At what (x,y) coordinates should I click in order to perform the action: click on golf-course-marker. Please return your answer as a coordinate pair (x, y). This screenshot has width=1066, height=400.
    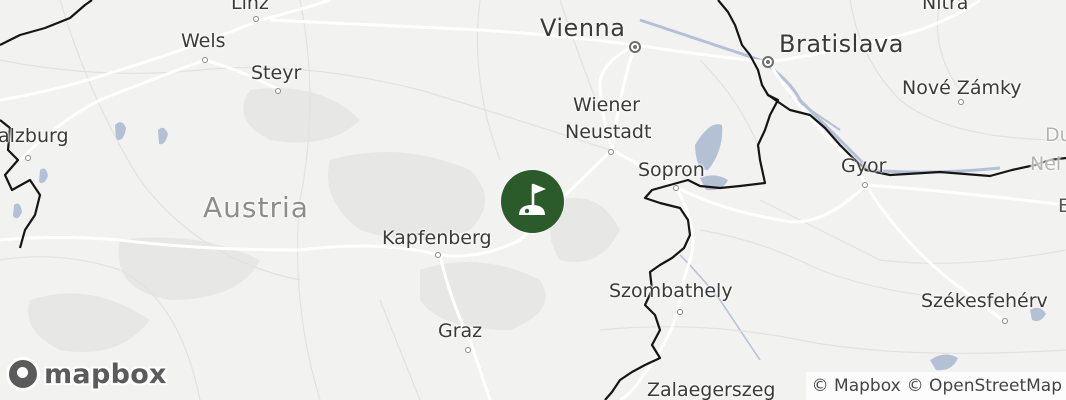
    Looking at the image, I should click on (532, 201).